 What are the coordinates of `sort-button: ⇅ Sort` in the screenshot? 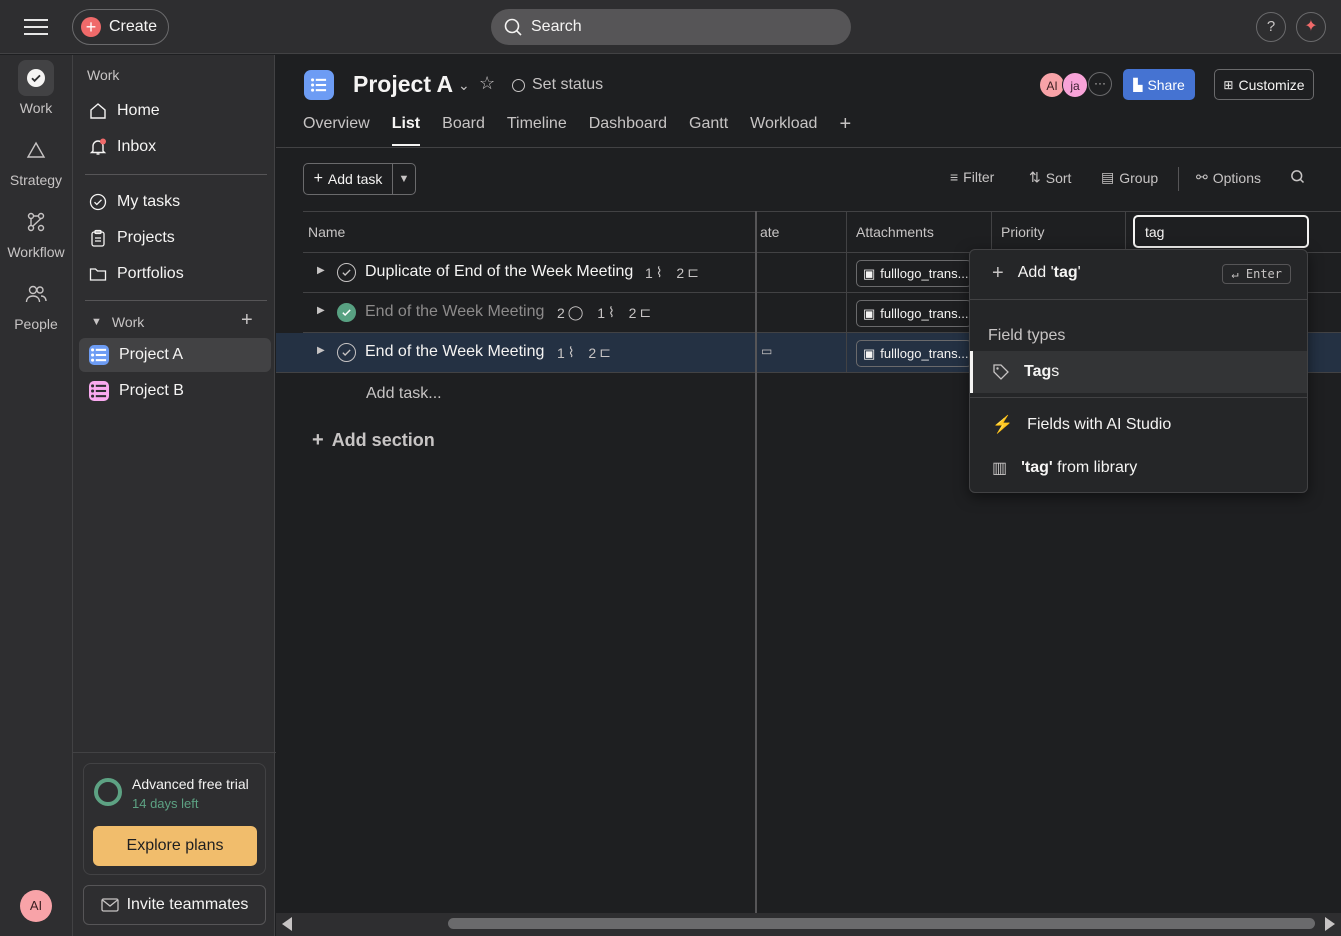 It's located at (1050, 177).